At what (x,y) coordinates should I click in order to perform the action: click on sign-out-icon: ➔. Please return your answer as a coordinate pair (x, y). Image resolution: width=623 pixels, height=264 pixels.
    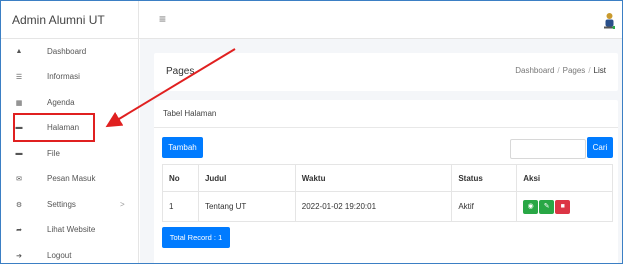
    Looking at the image, I should click on (19, 256).